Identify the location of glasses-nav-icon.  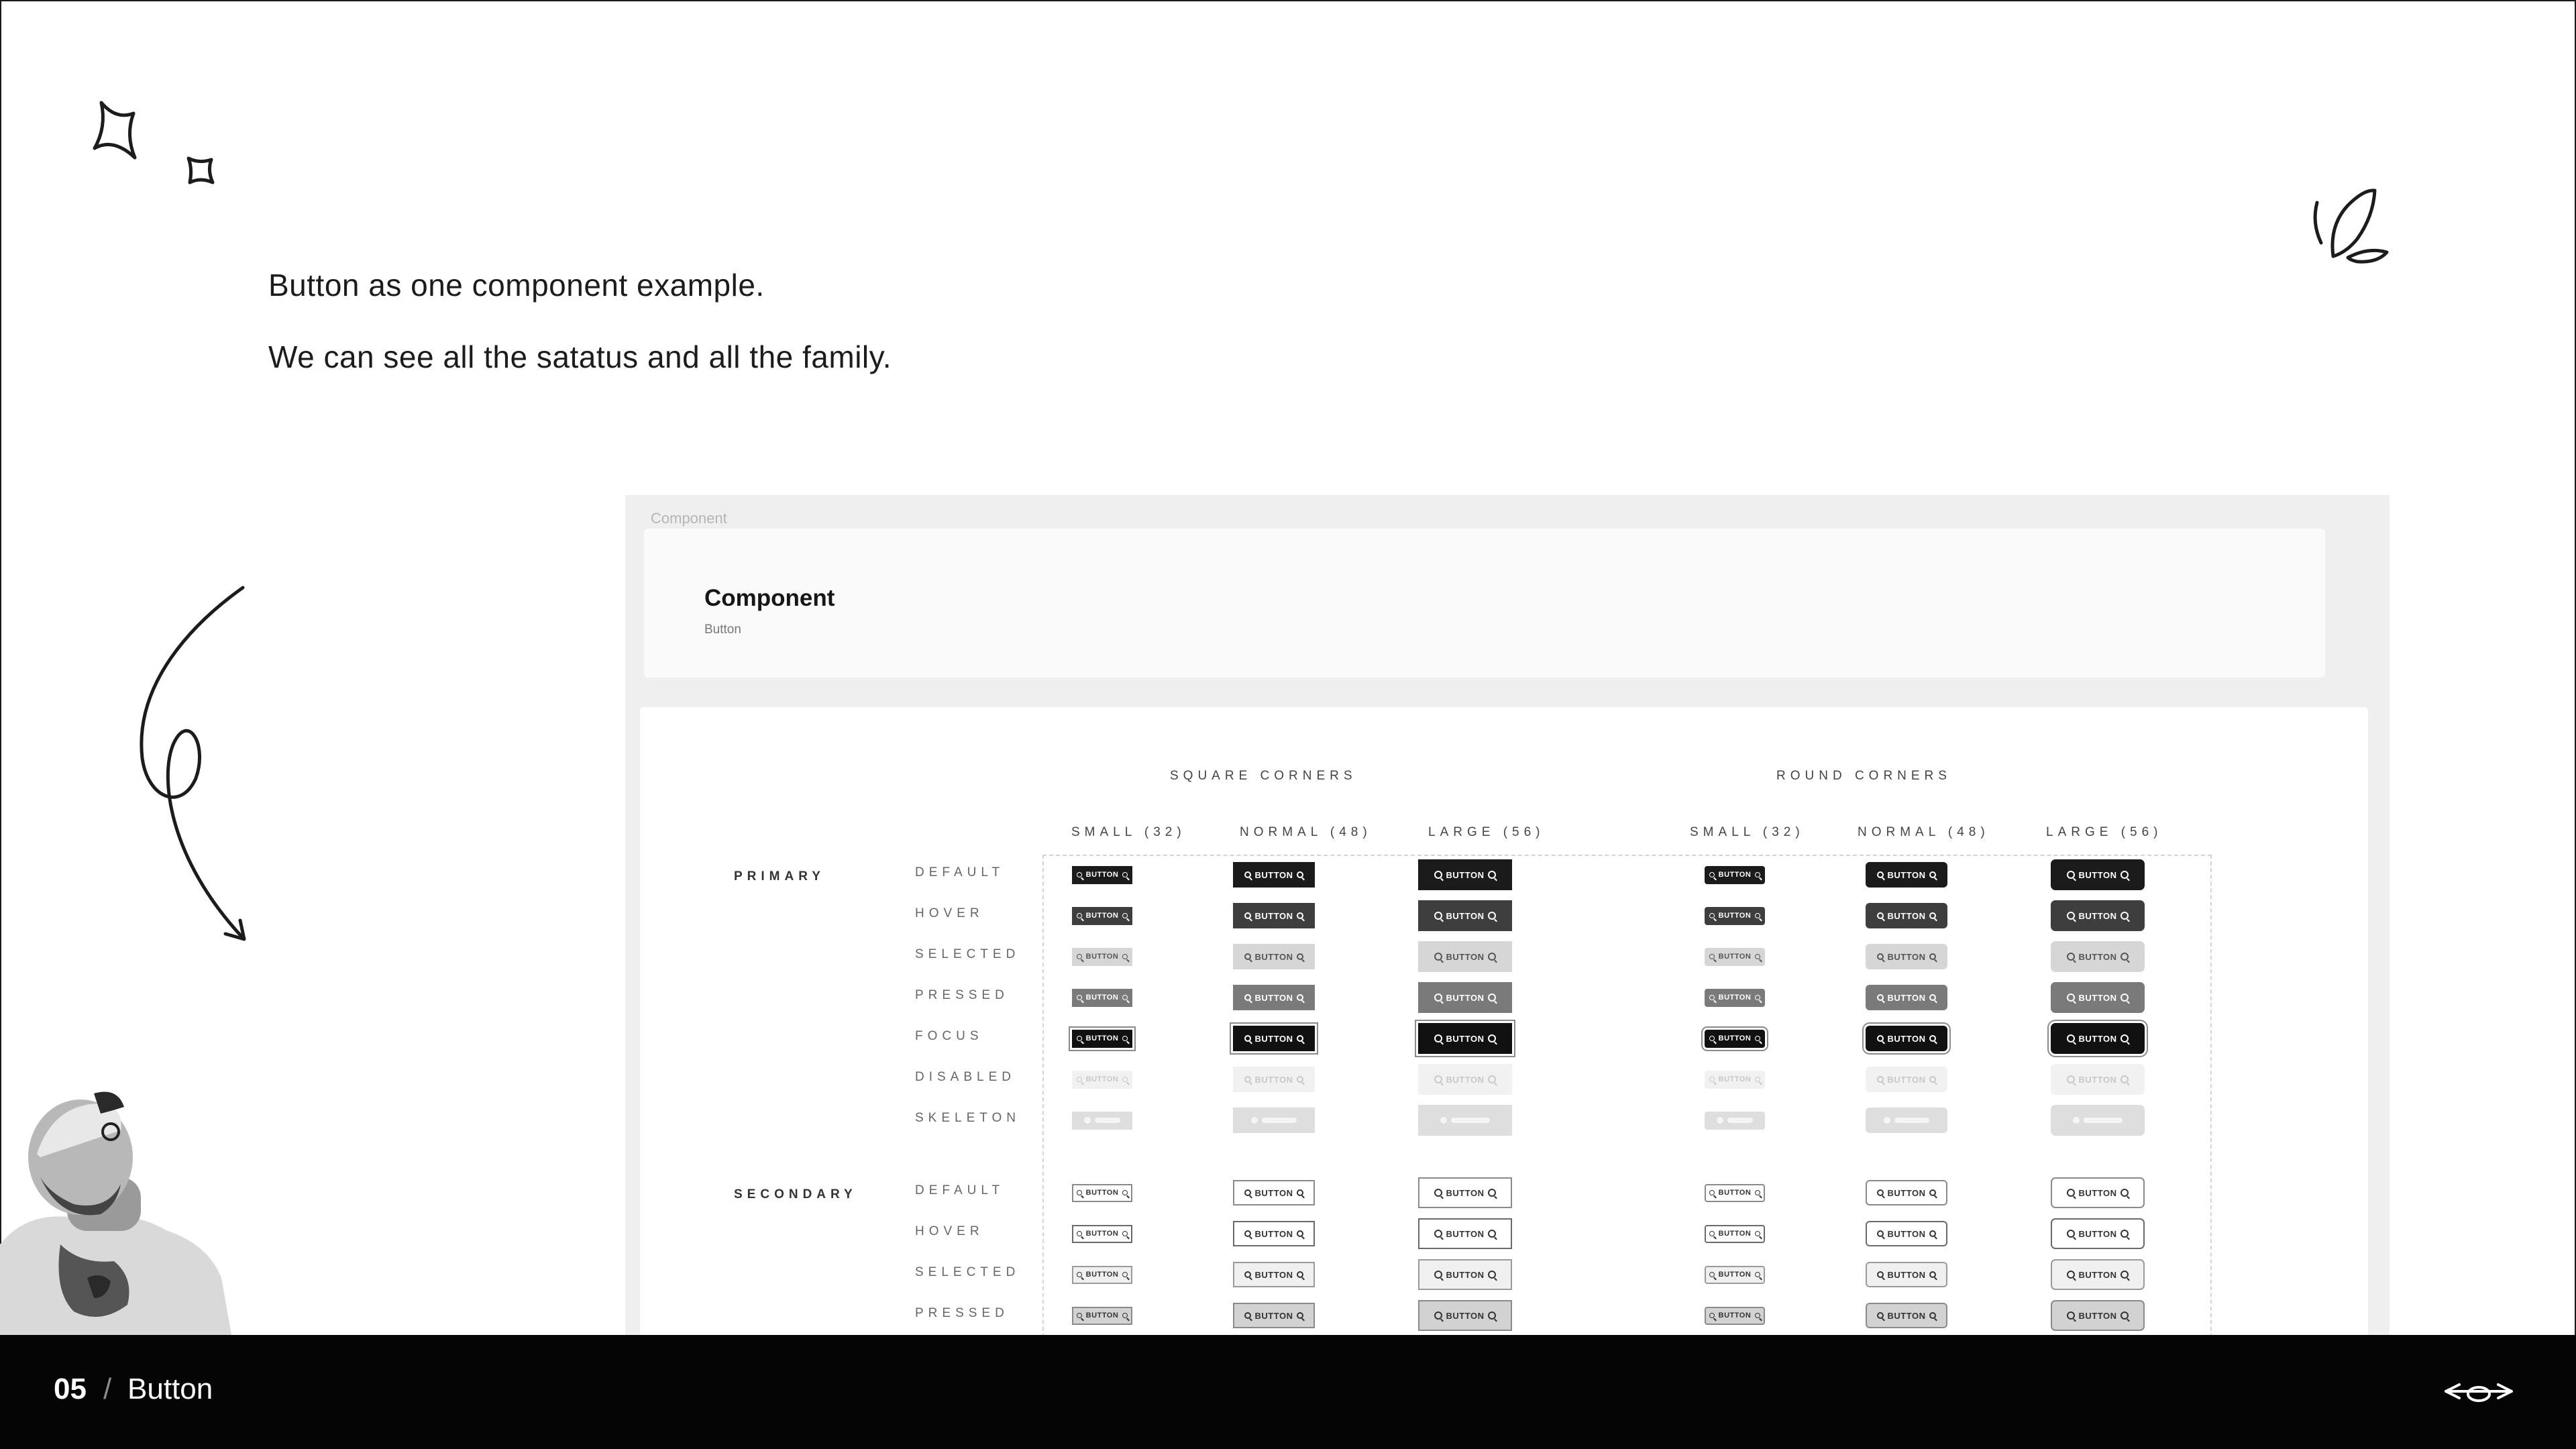
(2479, 1390).